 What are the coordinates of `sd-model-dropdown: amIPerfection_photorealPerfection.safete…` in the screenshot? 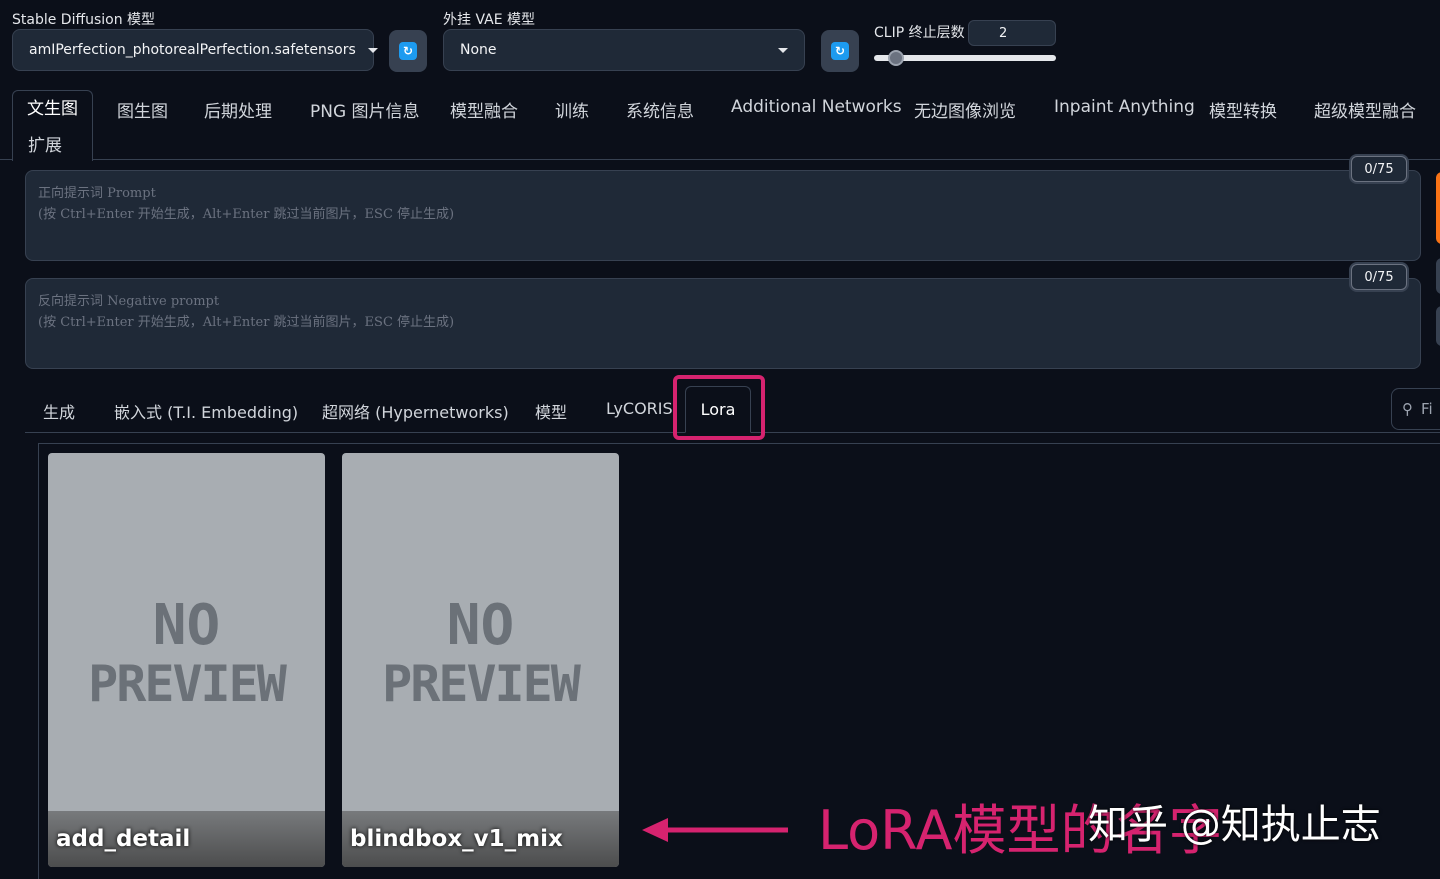 It's located at (195, 50).